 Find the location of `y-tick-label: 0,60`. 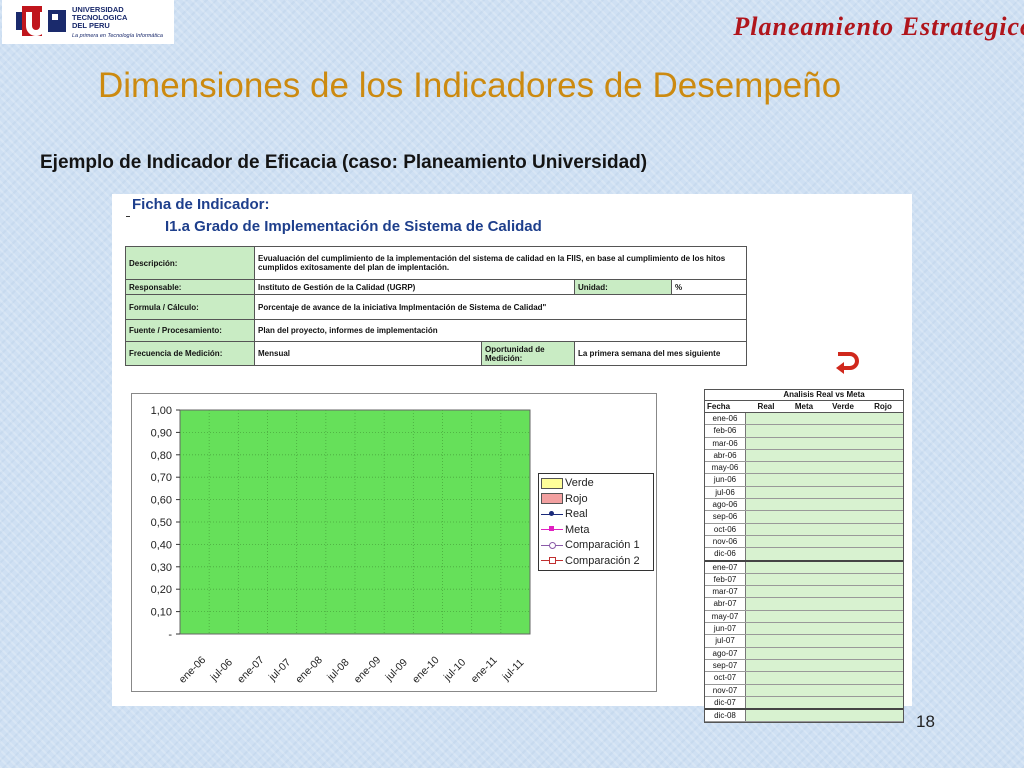

y-tick-label: 0,60 is located at coordinates (161, 501).